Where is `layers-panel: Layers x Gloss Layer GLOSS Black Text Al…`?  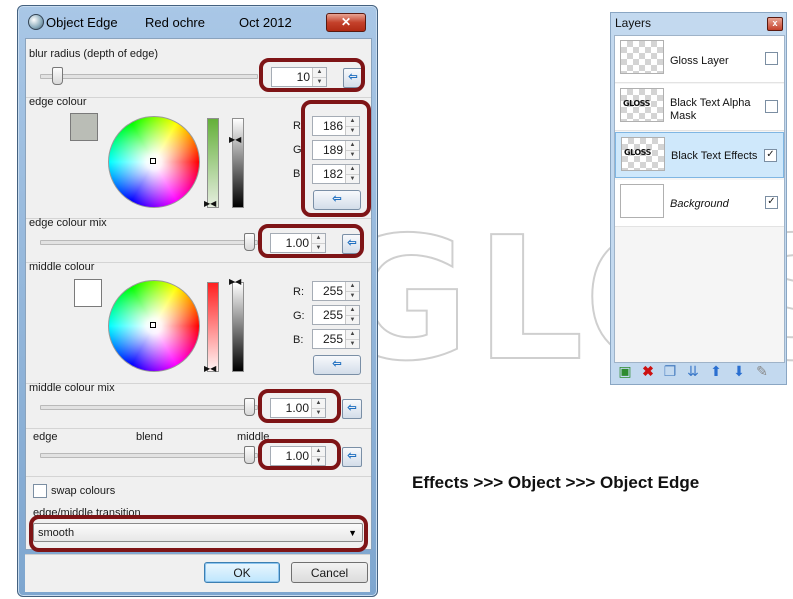
layers-panel: Layers x Gloss Layer GLOSS Black Text Al… is located at coordinates (698, 198).